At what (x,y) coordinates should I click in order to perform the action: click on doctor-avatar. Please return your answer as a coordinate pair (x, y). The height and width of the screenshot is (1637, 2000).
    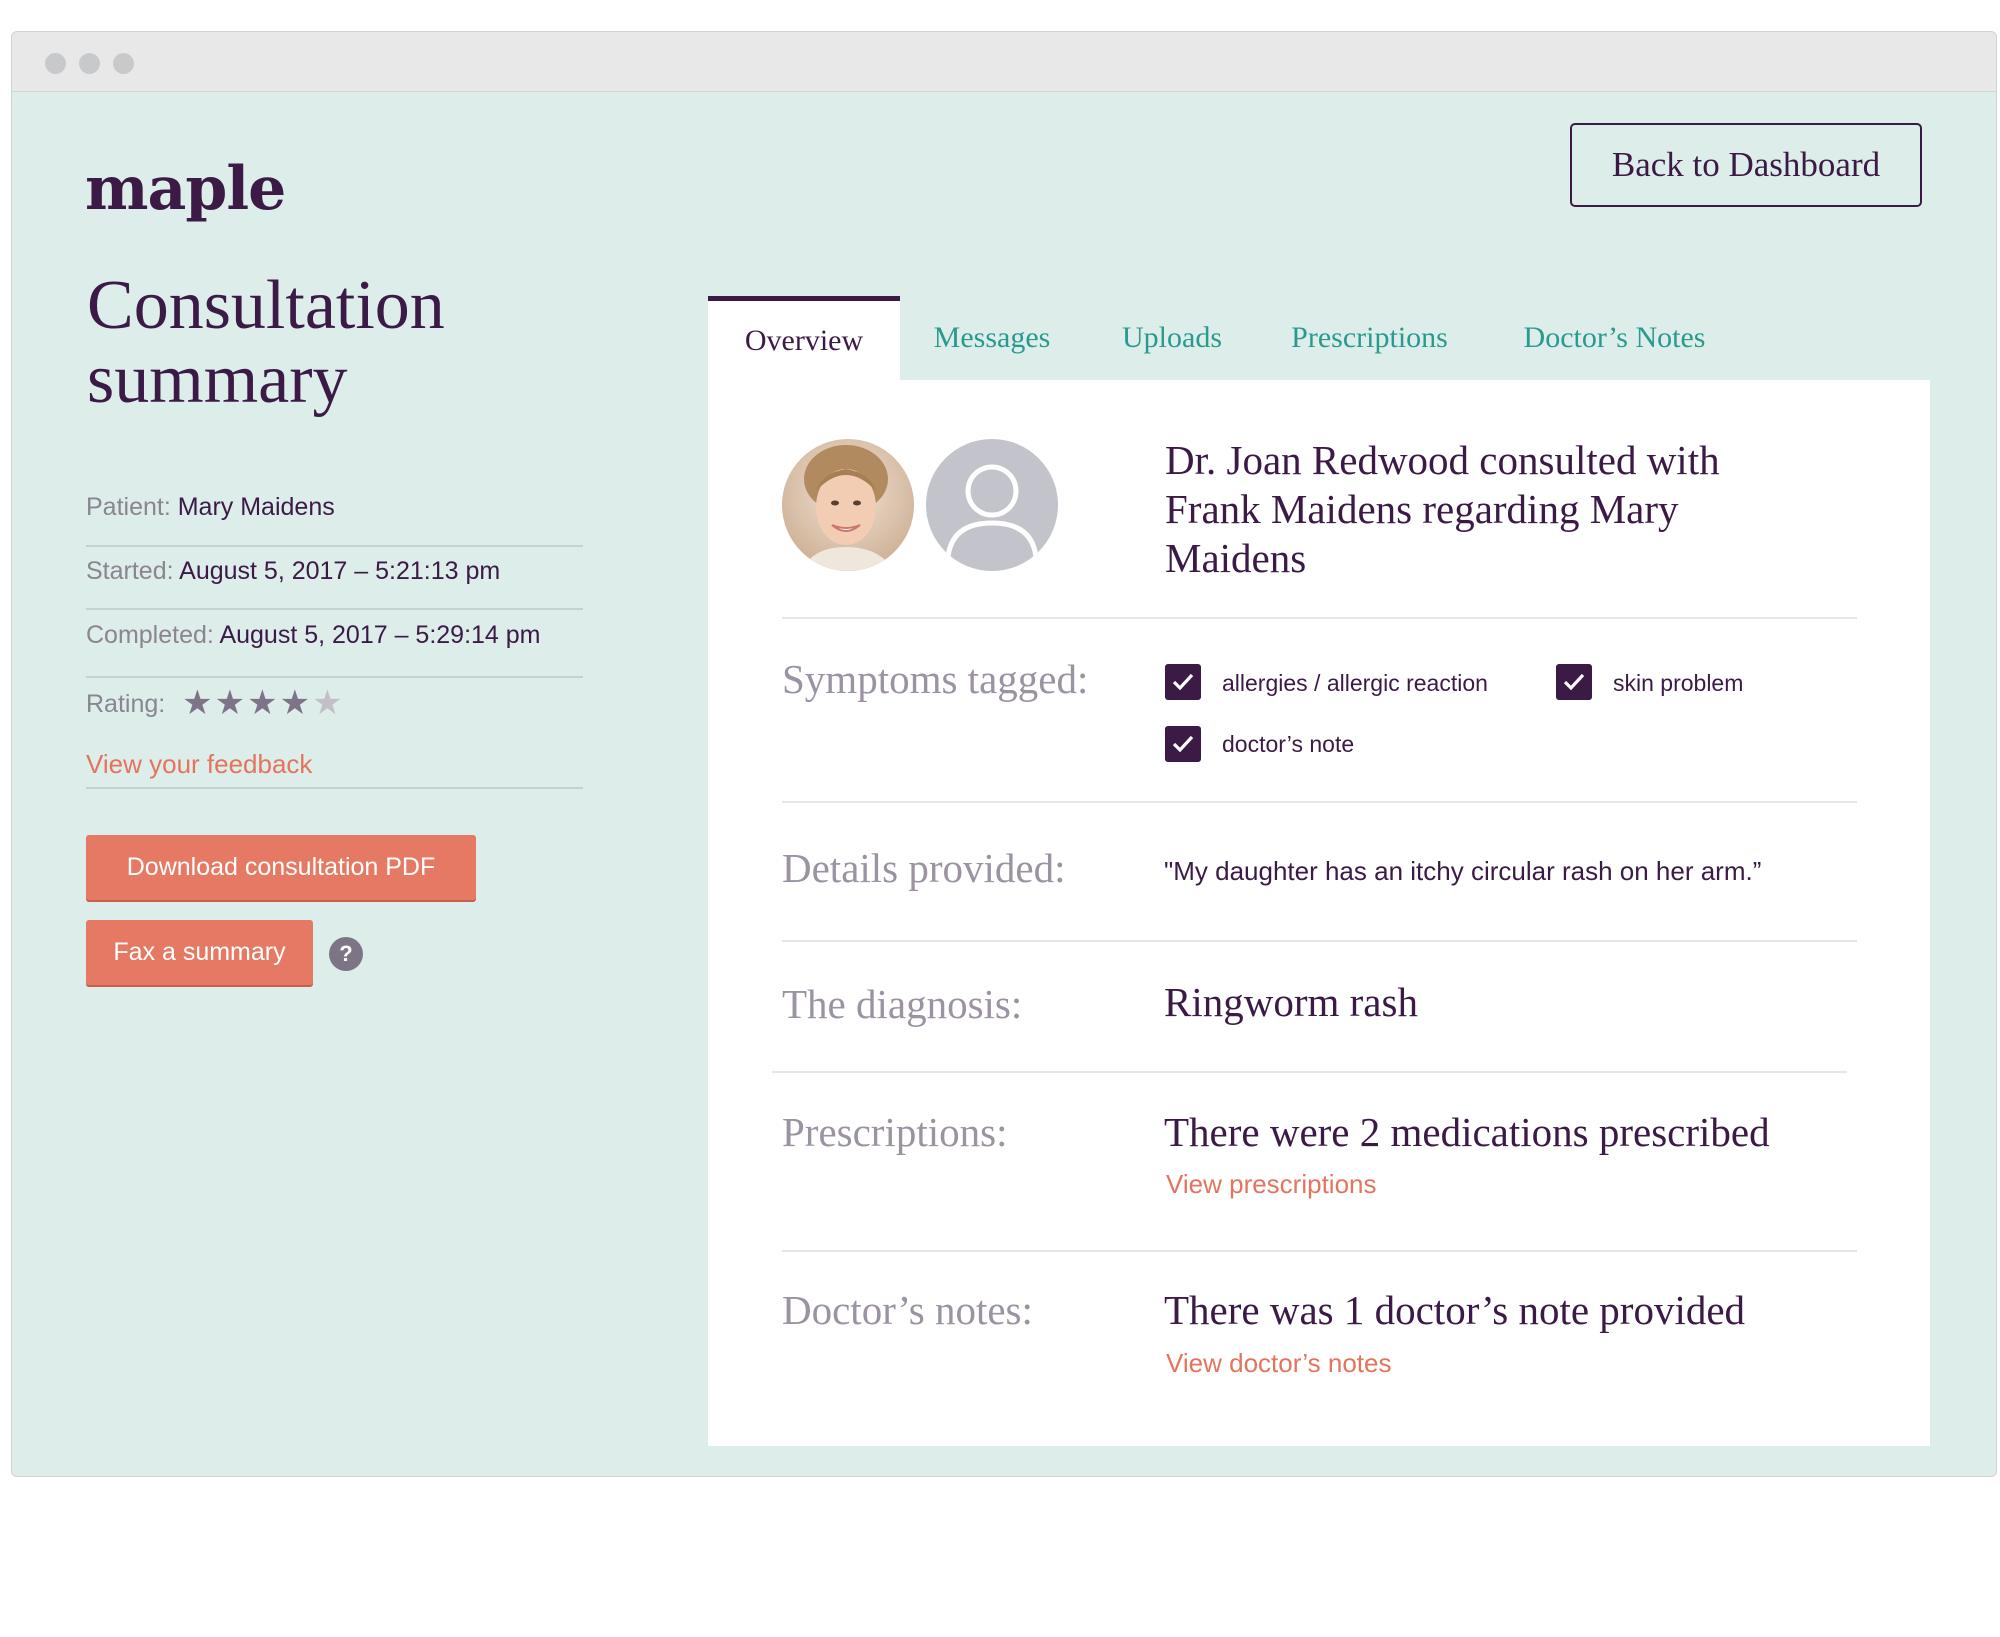
    Looking at the image, I should click on (848, 505).